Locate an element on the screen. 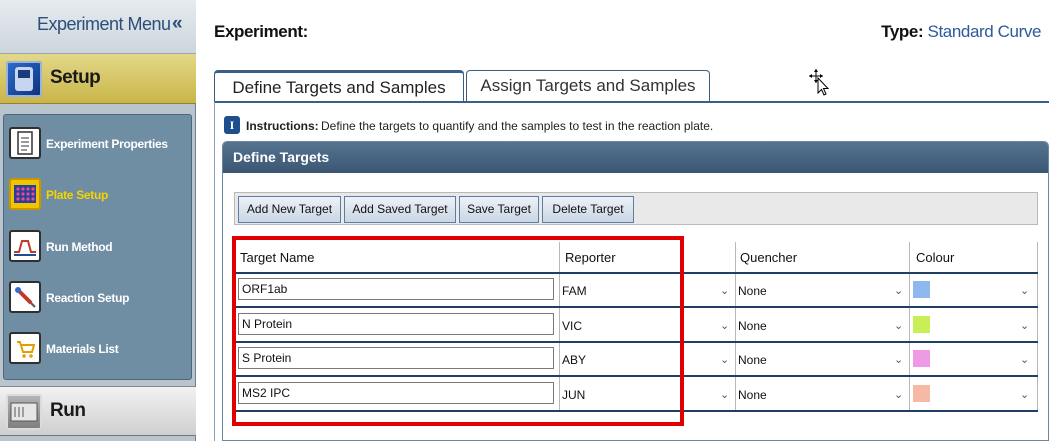  sidebar-item-materials-list: Materials List is located at coordinates (99, 350).